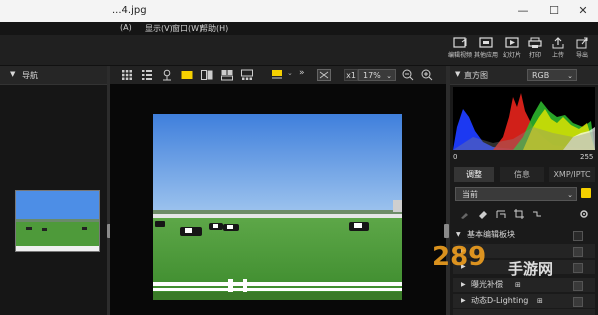  I want to click on active-d-lighting-badge: ⊞, so click(540, 301).